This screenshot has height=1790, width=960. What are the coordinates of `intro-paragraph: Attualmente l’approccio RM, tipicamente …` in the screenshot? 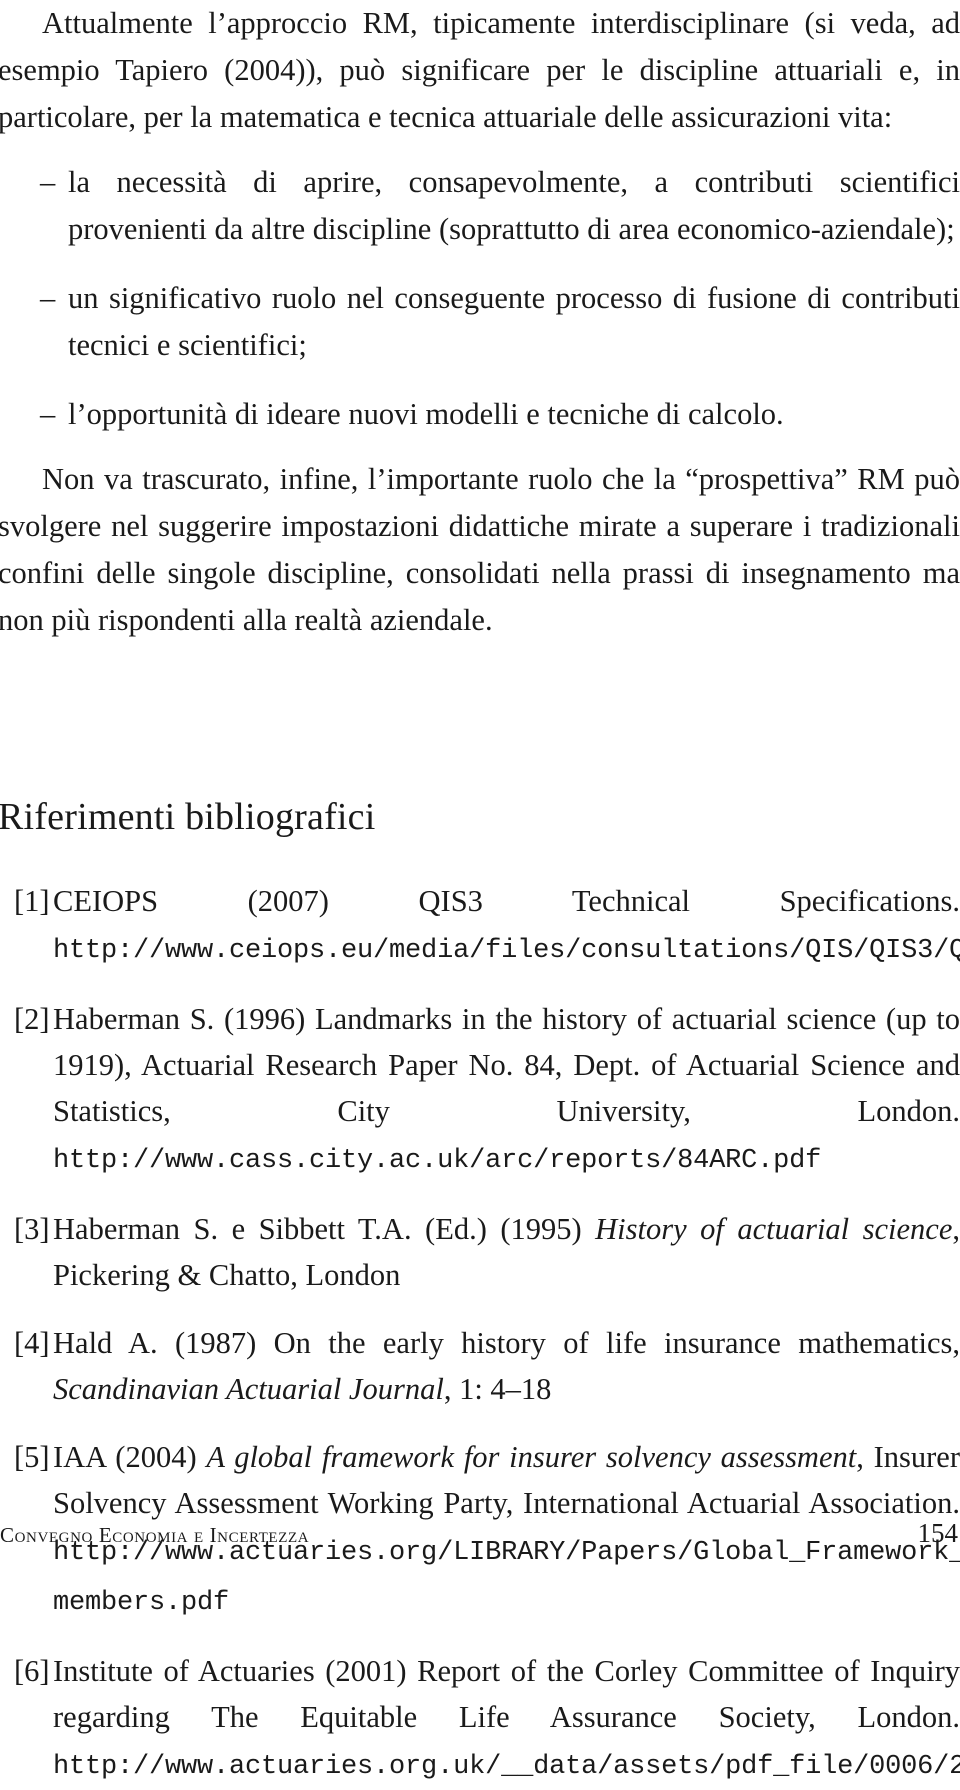 It's located at (480, 70).